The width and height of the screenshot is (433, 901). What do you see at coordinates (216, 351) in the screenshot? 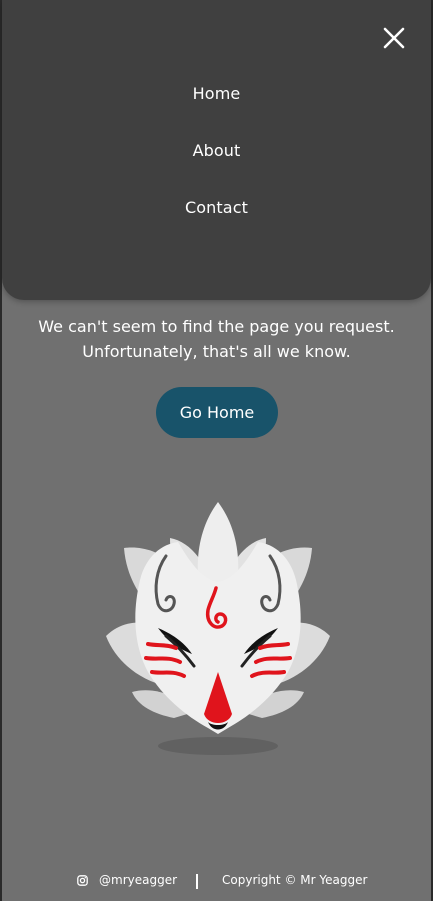
I see `message-line-2: Unfortunately, that's all we know.` at bounding box center [216, 351].